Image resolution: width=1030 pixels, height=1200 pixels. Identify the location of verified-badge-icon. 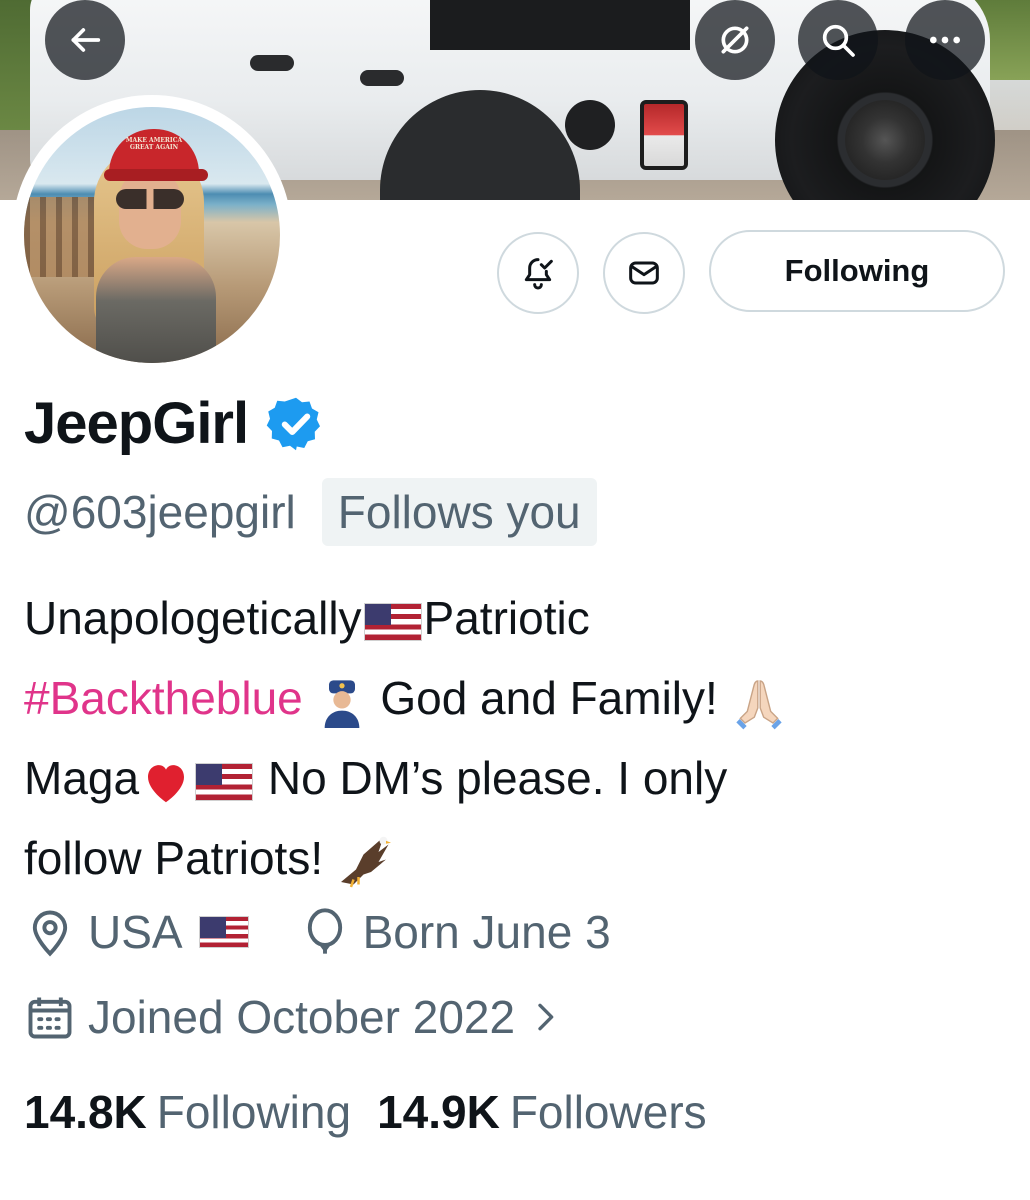
(296, 424).